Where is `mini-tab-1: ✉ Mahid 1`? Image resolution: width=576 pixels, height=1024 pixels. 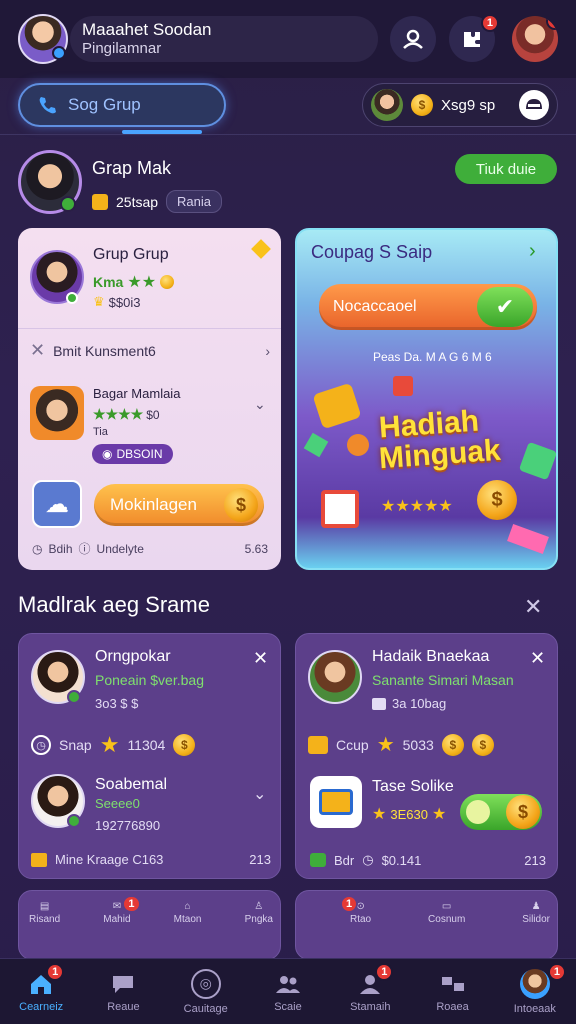
mini-tab-1: ✉ Mahid 1 is located at coordinates (122, 910).